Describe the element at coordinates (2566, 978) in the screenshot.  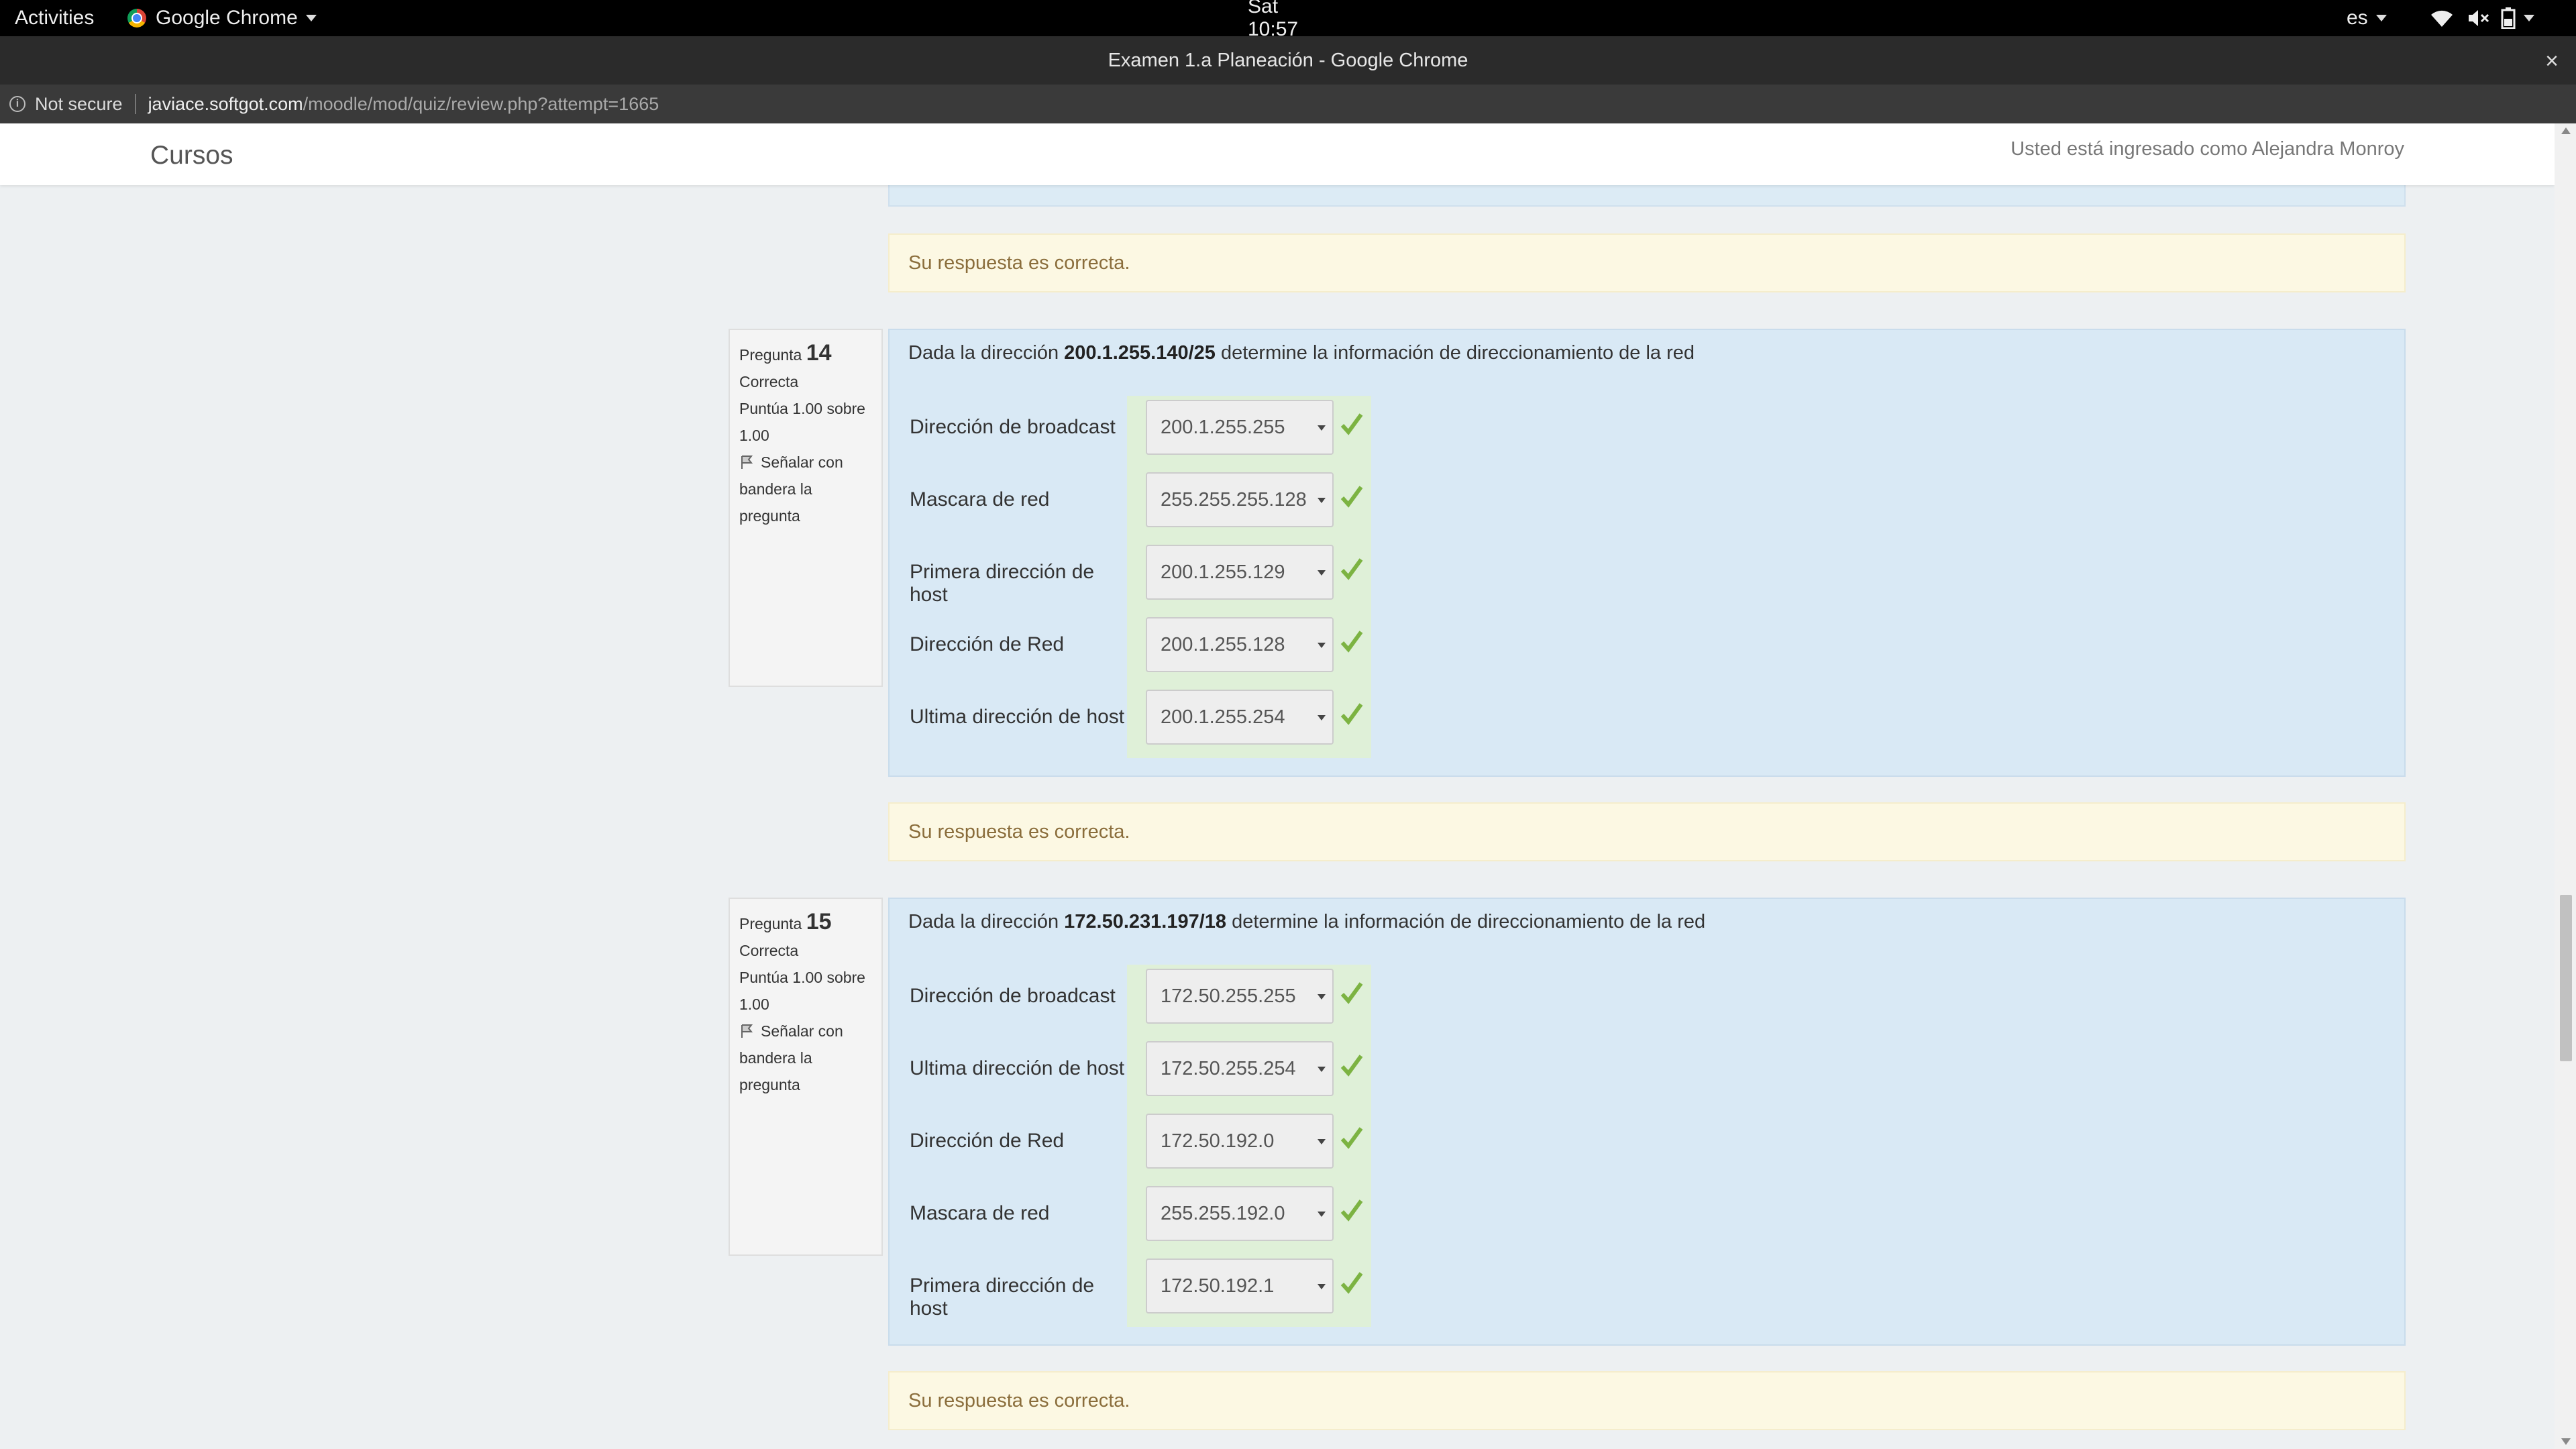
I see `scrollbar-thumb` at that location.